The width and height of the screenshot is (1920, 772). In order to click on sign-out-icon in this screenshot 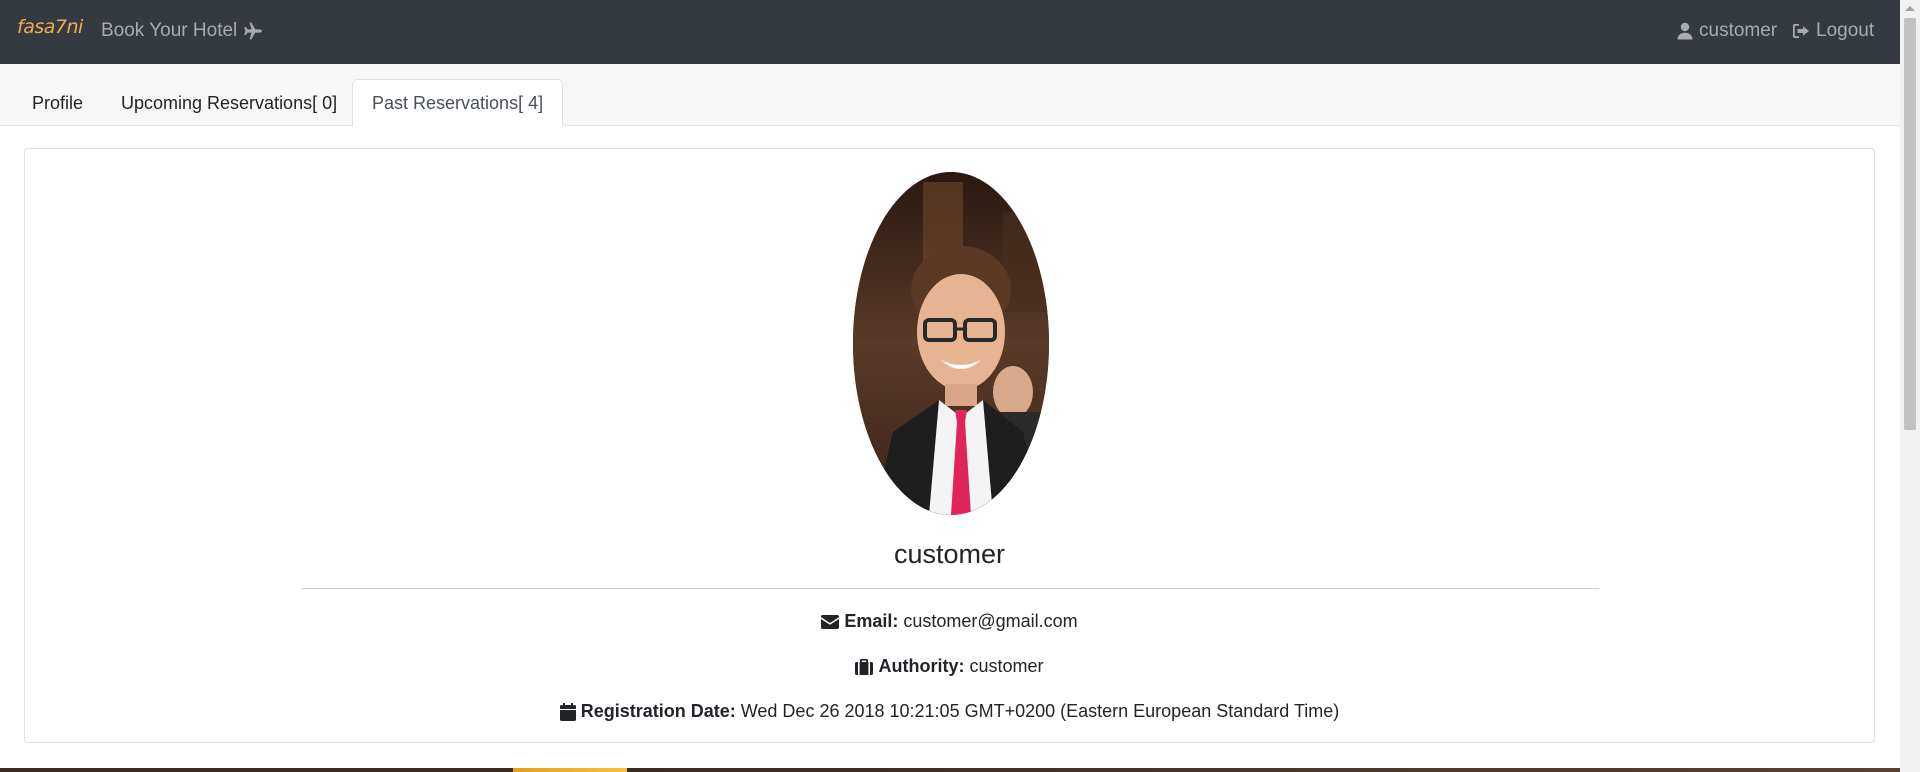, I will do `click(1801, 31)`.